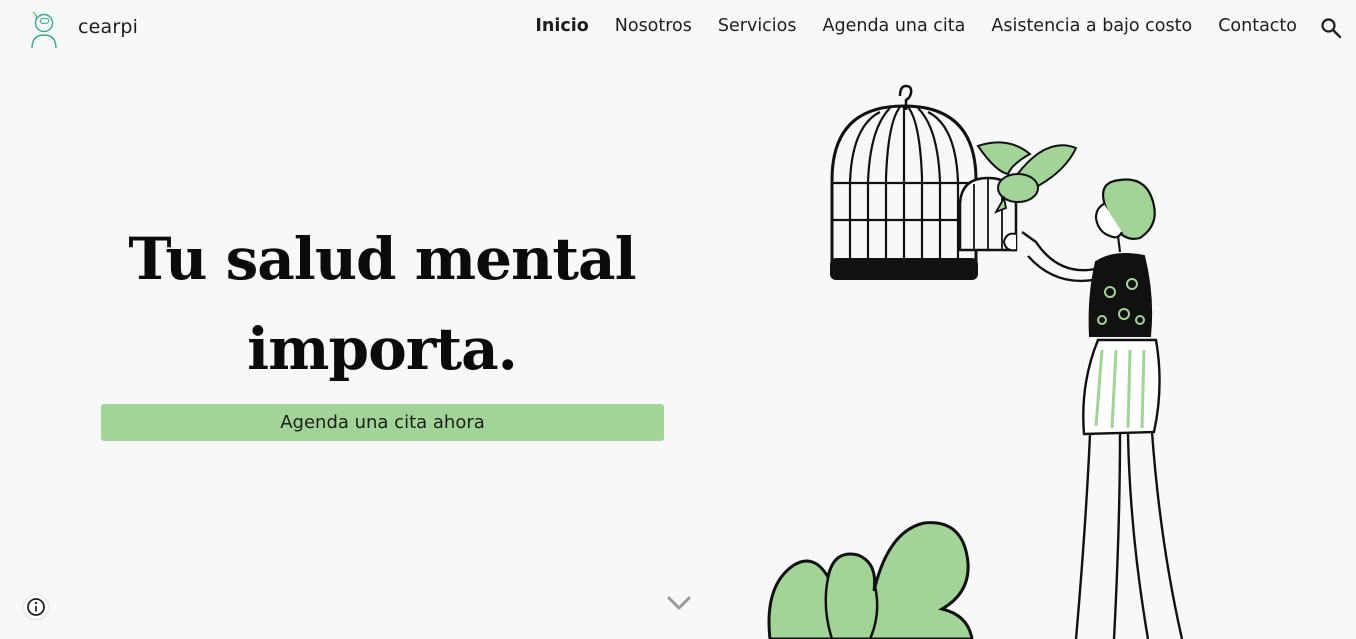 This screenshot has width=1356, height=639. I want to click on info-icon, so click(36, 607).